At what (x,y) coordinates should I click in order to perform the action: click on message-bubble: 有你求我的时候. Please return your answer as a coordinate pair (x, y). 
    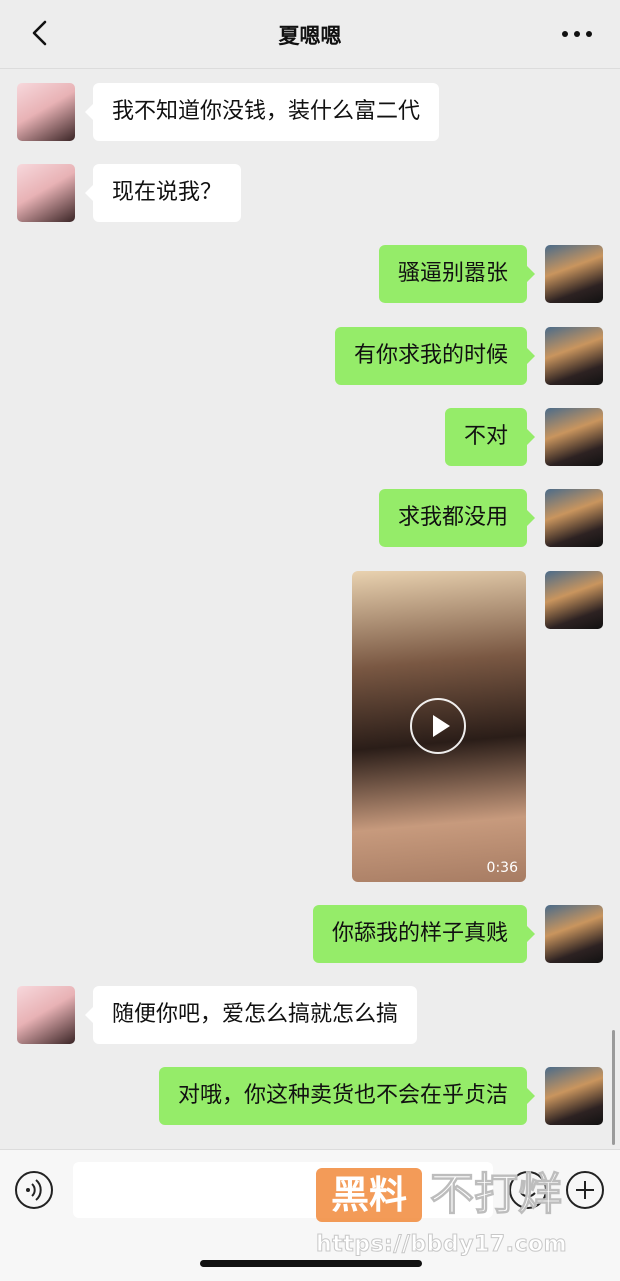
    Looking at the image, I should click on (435, 356).